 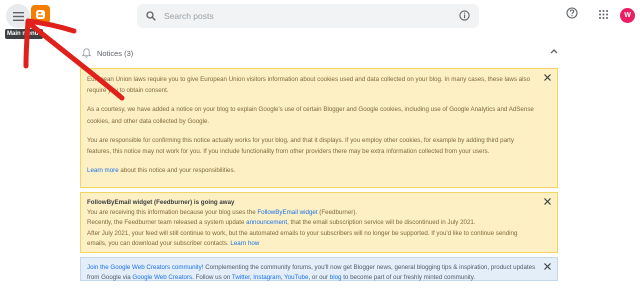 What do you see at coordinates (318, 53) in the screenshot?
I see `notices-header: Notices (3)` at bounding box center [318, 53].